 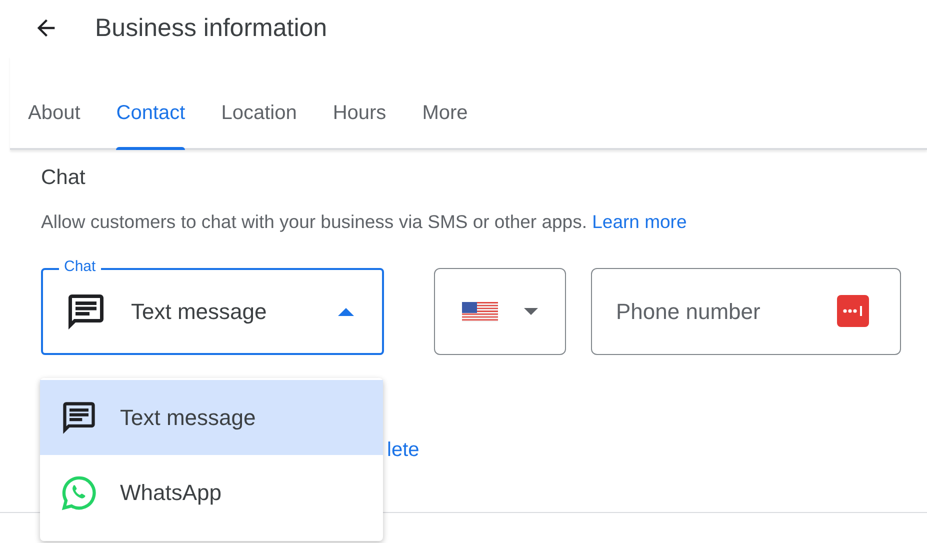 I want to click on tab: Location, so click(x=259, y=126).